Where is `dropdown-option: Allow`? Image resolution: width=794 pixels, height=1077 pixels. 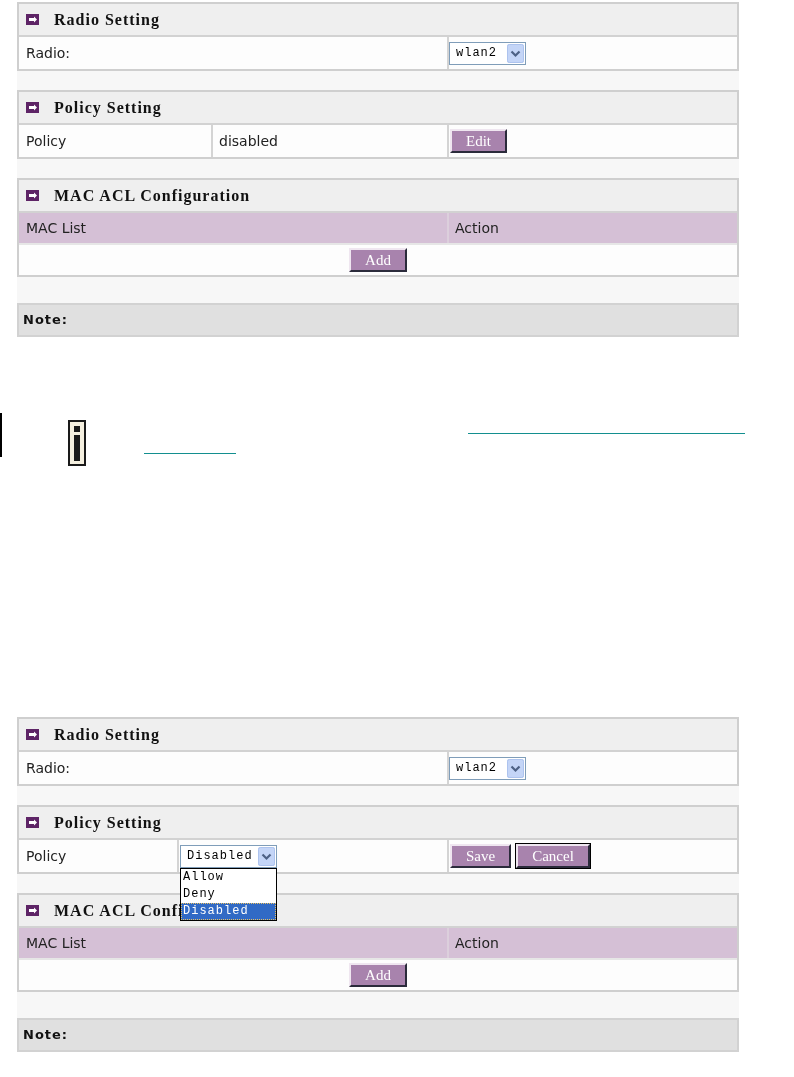 dropdown-option: Allow is located at coordinates (228, 877).